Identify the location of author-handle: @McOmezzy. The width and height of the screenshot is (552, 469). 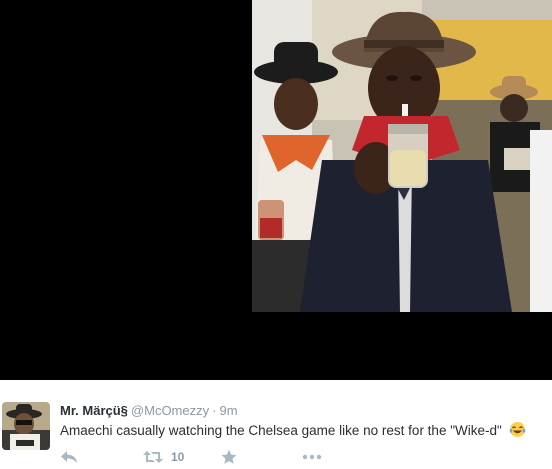
(170, 410).